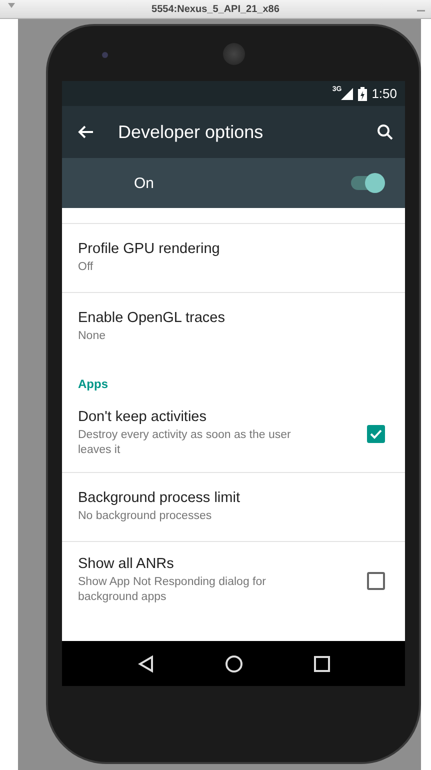  What do you see at coordinates (105, 55) in the screenshot?
I see `camera-icon` at bounding box center [105, 55].